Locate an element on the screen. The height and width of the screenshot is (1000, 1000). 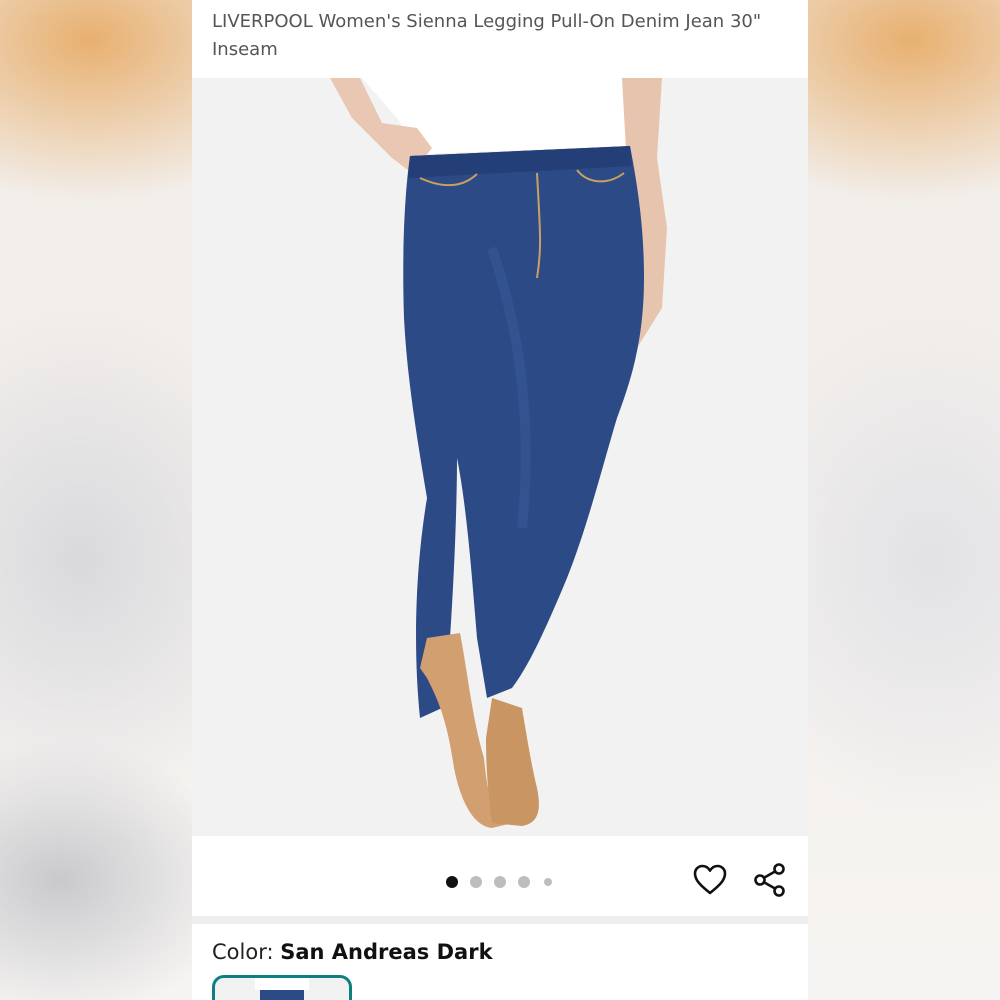
color-swatch-selected is located at coordinates (282, 987).